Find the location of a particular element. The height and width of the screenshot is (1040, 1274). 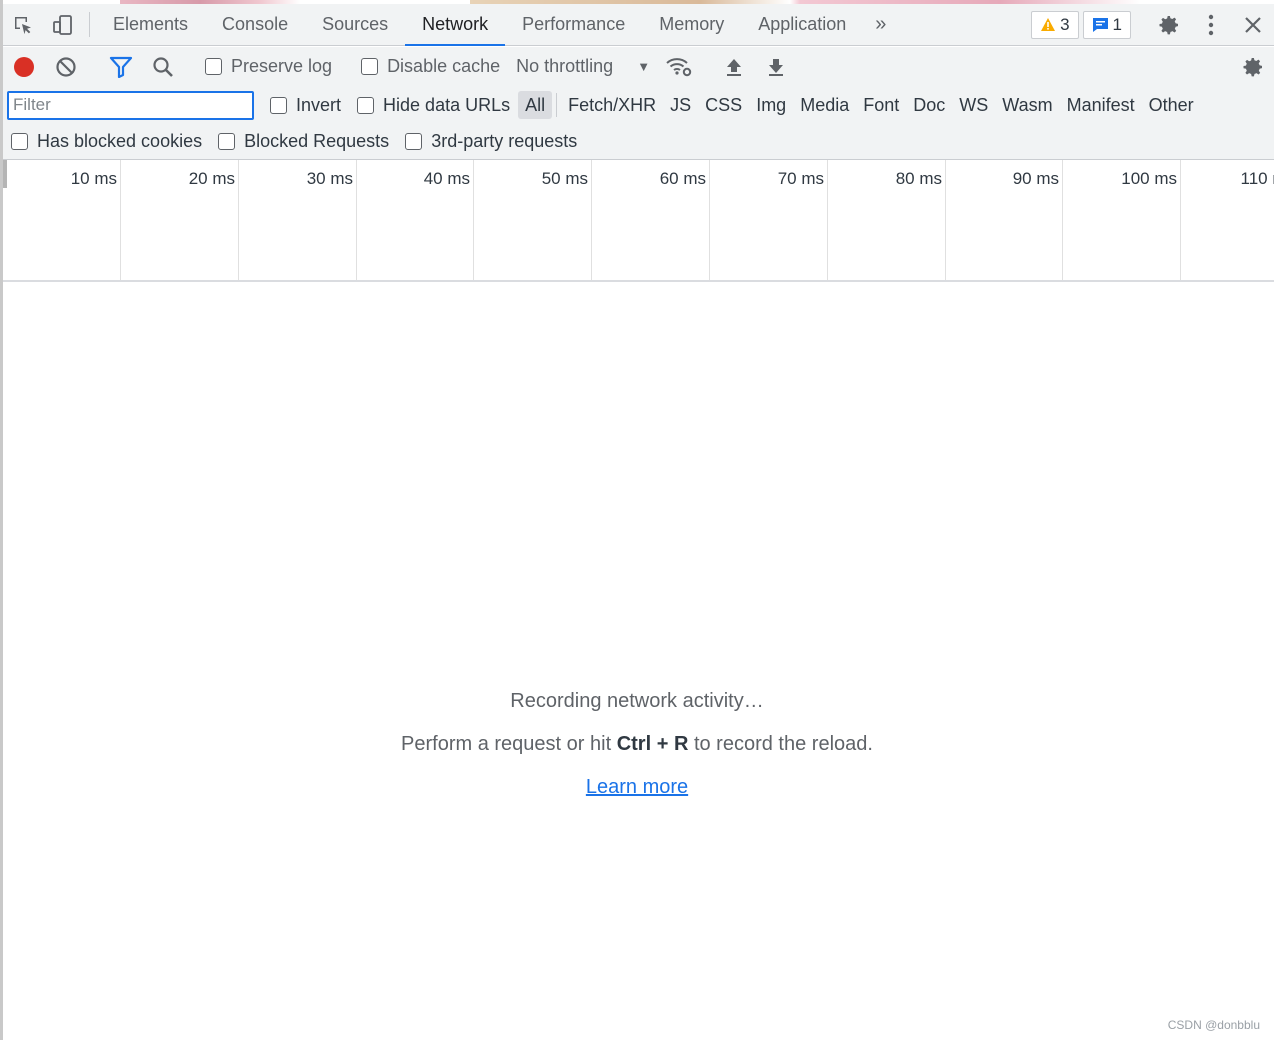

type-filter-js: JS is located at coordinates (680, 105).